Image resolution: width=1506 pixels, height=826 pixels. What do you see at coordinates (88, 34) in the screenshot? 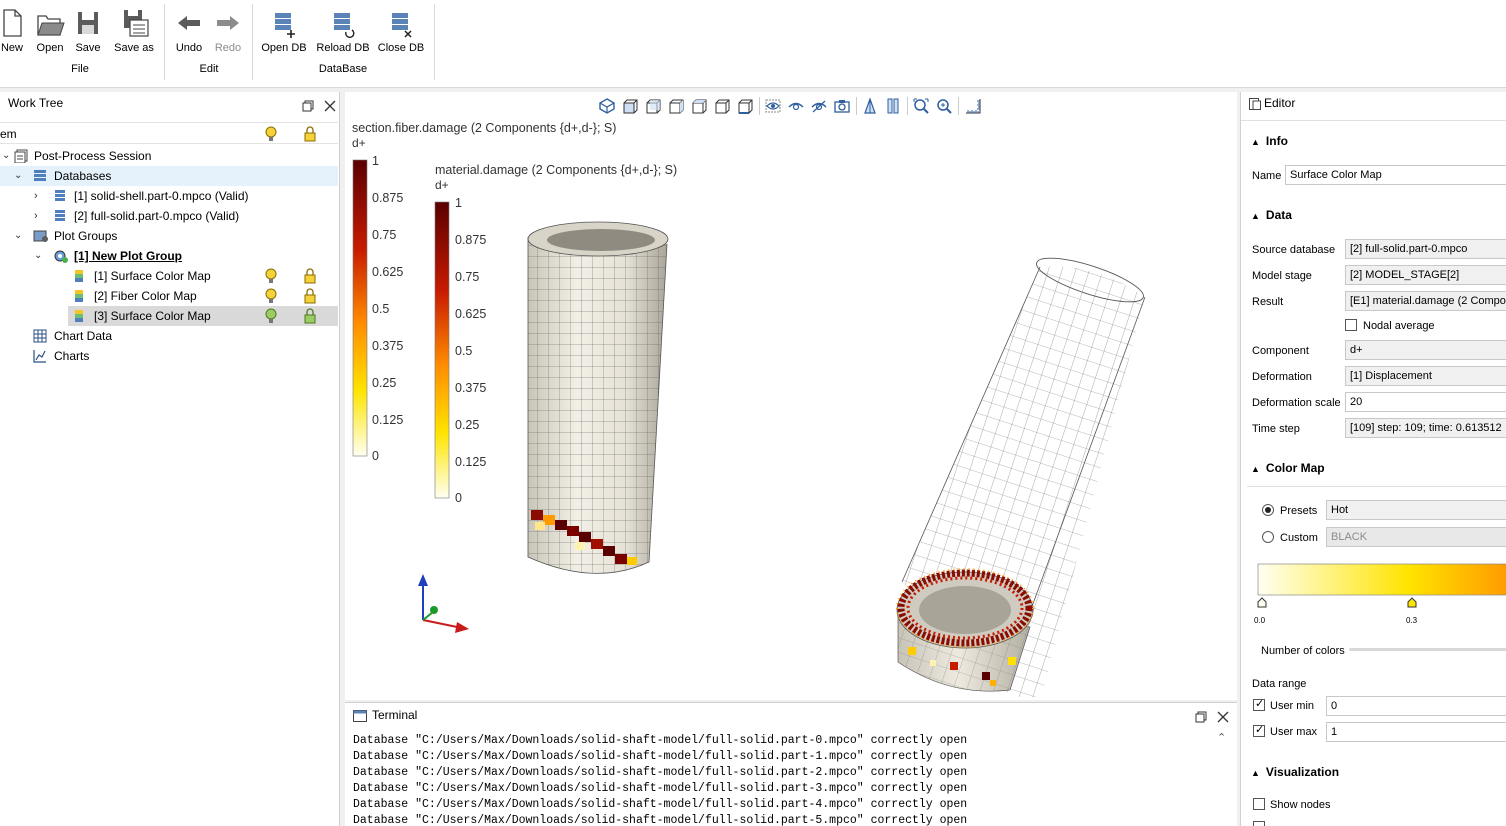
I see `save-button: Save` at bounding box center [88, 34].